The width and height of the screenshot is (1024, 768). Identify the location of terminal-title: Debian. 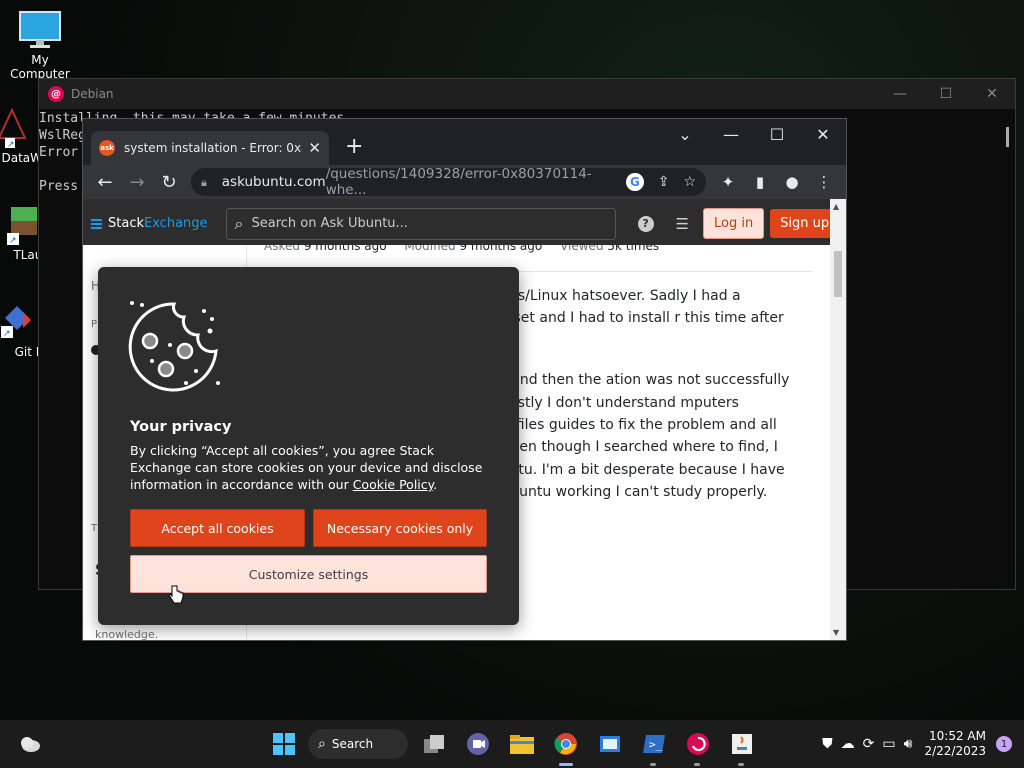
(92, 94).